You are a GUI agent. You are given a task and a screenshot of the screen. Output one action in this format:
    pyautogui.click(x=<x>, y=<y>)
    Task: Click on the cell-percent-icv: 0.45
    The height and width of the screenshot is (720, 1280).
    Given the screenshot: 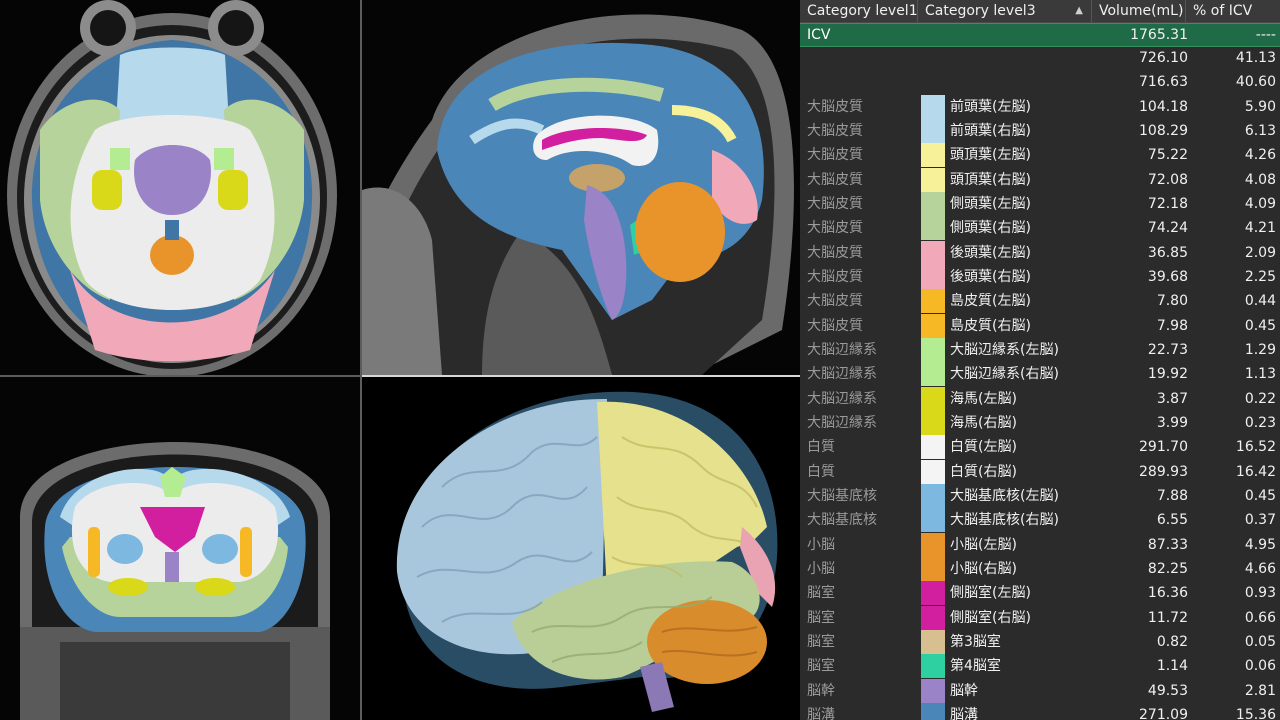 What is the action you would take?
    pyautogui.click(x=1260, y=325)
    